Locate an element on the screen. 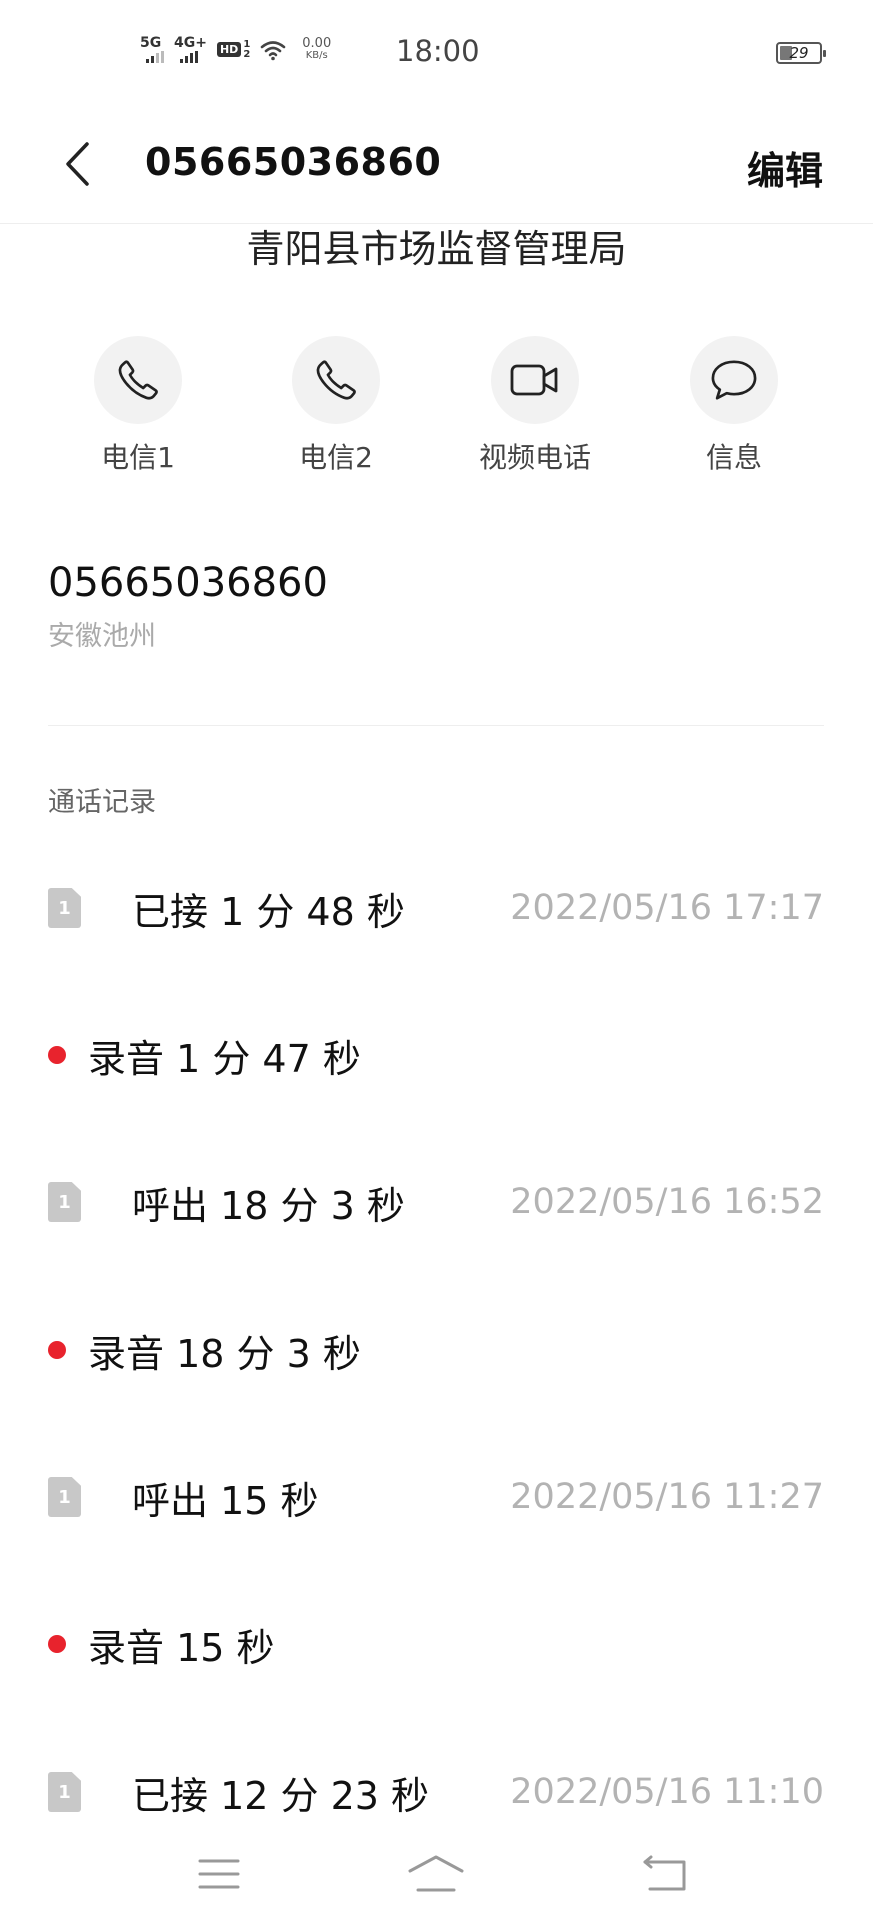 This screenshot has width=873, height=1920. call-datetime: 2022/05/16 11:27 is located at coordinates (667, 1497).